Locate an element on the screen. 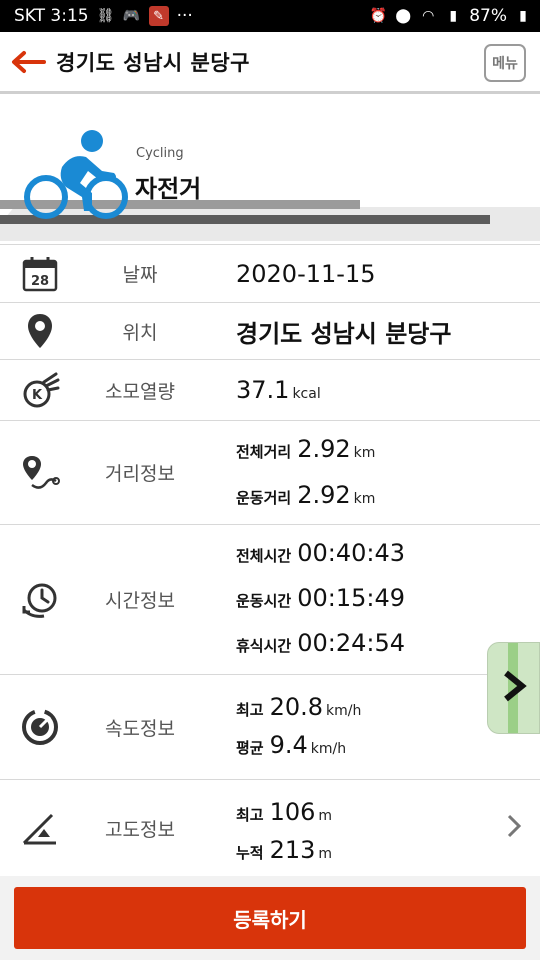 Image resolution: width=540 pixels, height=960 pixels. row-altitude: 고도정보 최고 106 m 누적 213 m is located at coordinates (270, 828).